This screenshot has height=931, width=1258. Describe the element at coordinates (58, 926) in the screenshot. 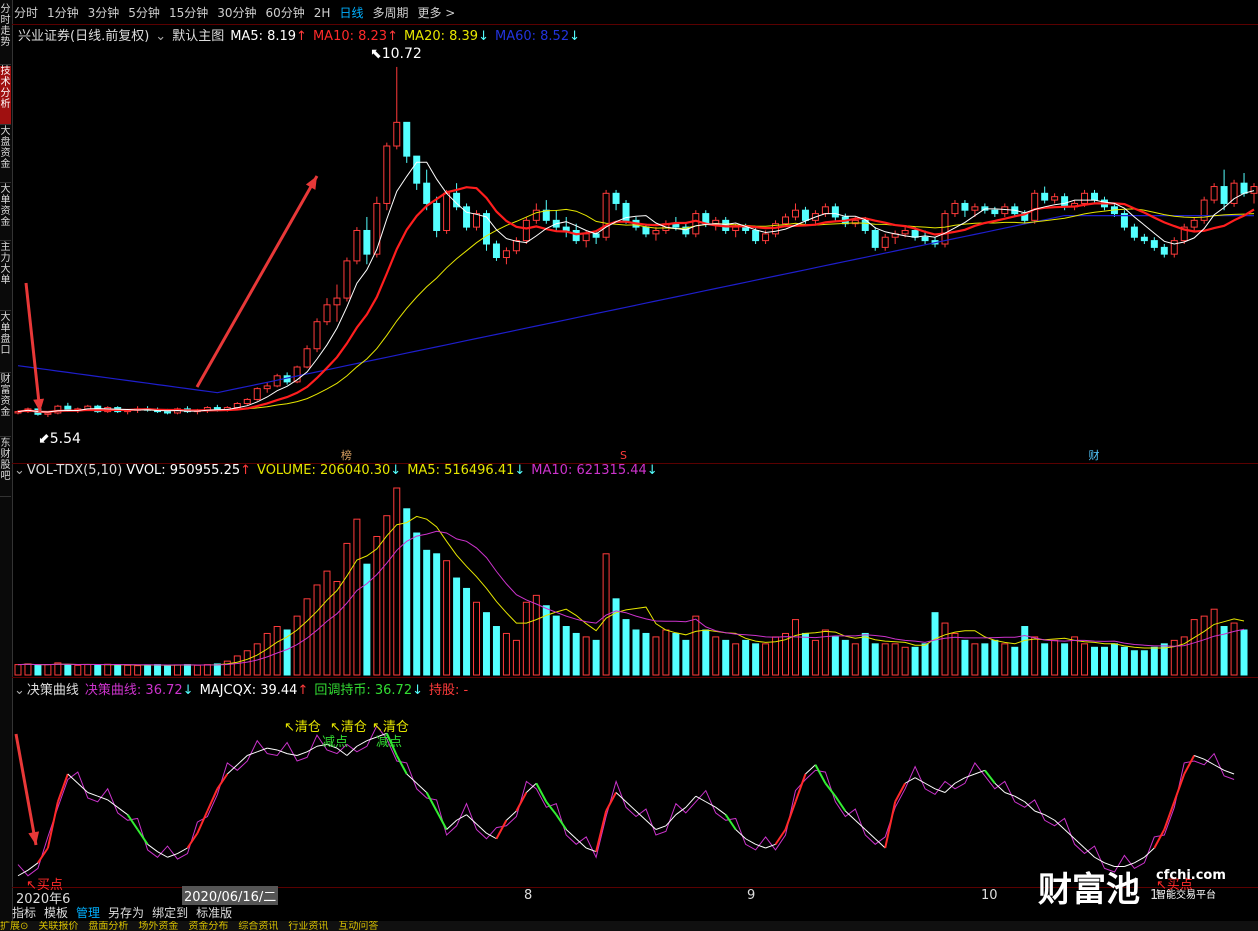

I see `status-item-1: 关联报价` at that location.